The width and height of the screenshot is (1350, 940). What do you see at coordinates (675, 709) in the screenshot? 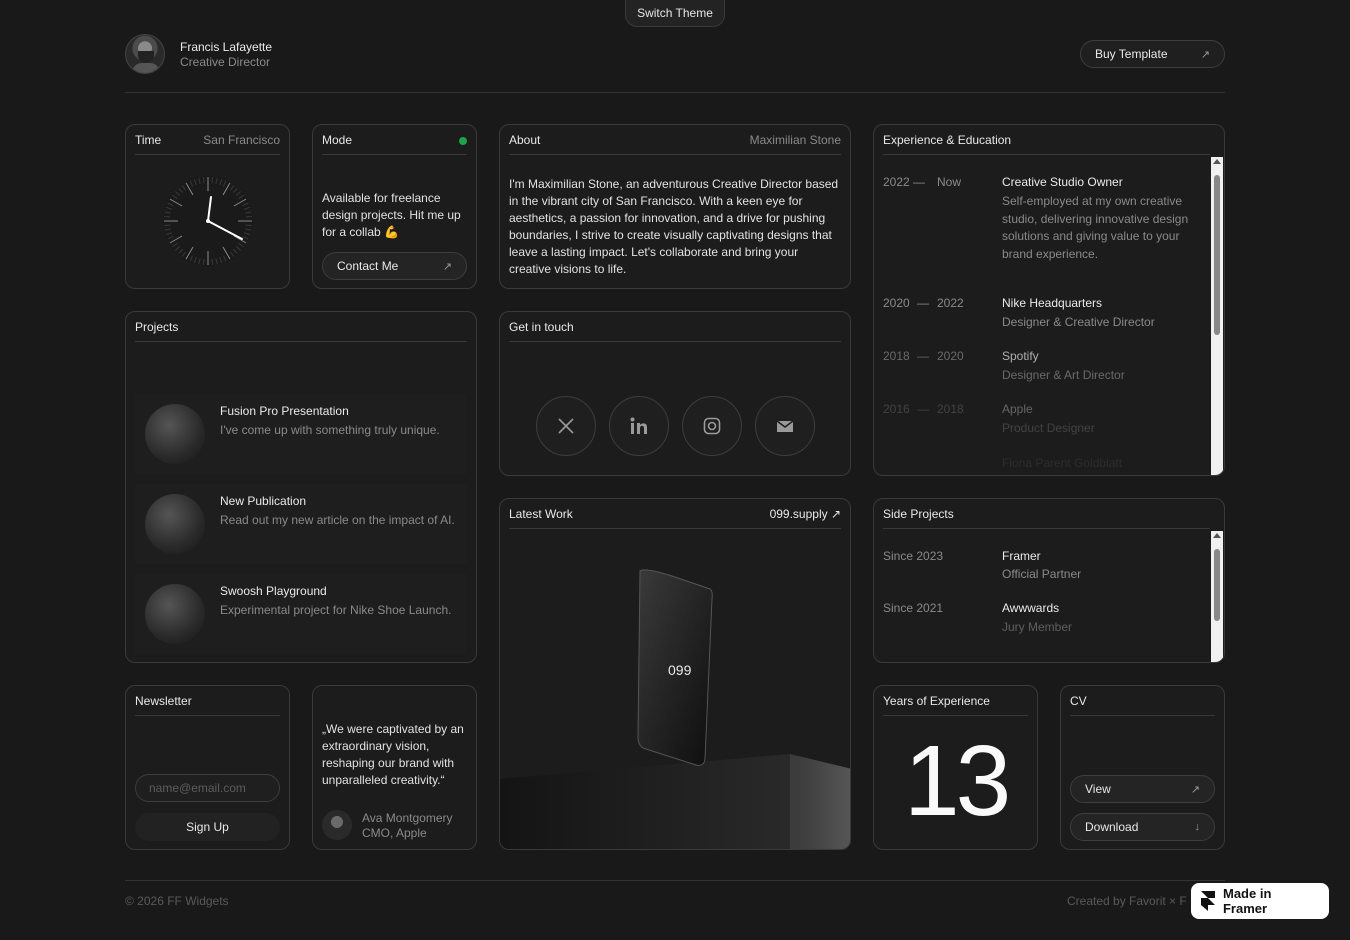
I see `phone-on-pedestal-image: 099` at bounding box center [675, 709].